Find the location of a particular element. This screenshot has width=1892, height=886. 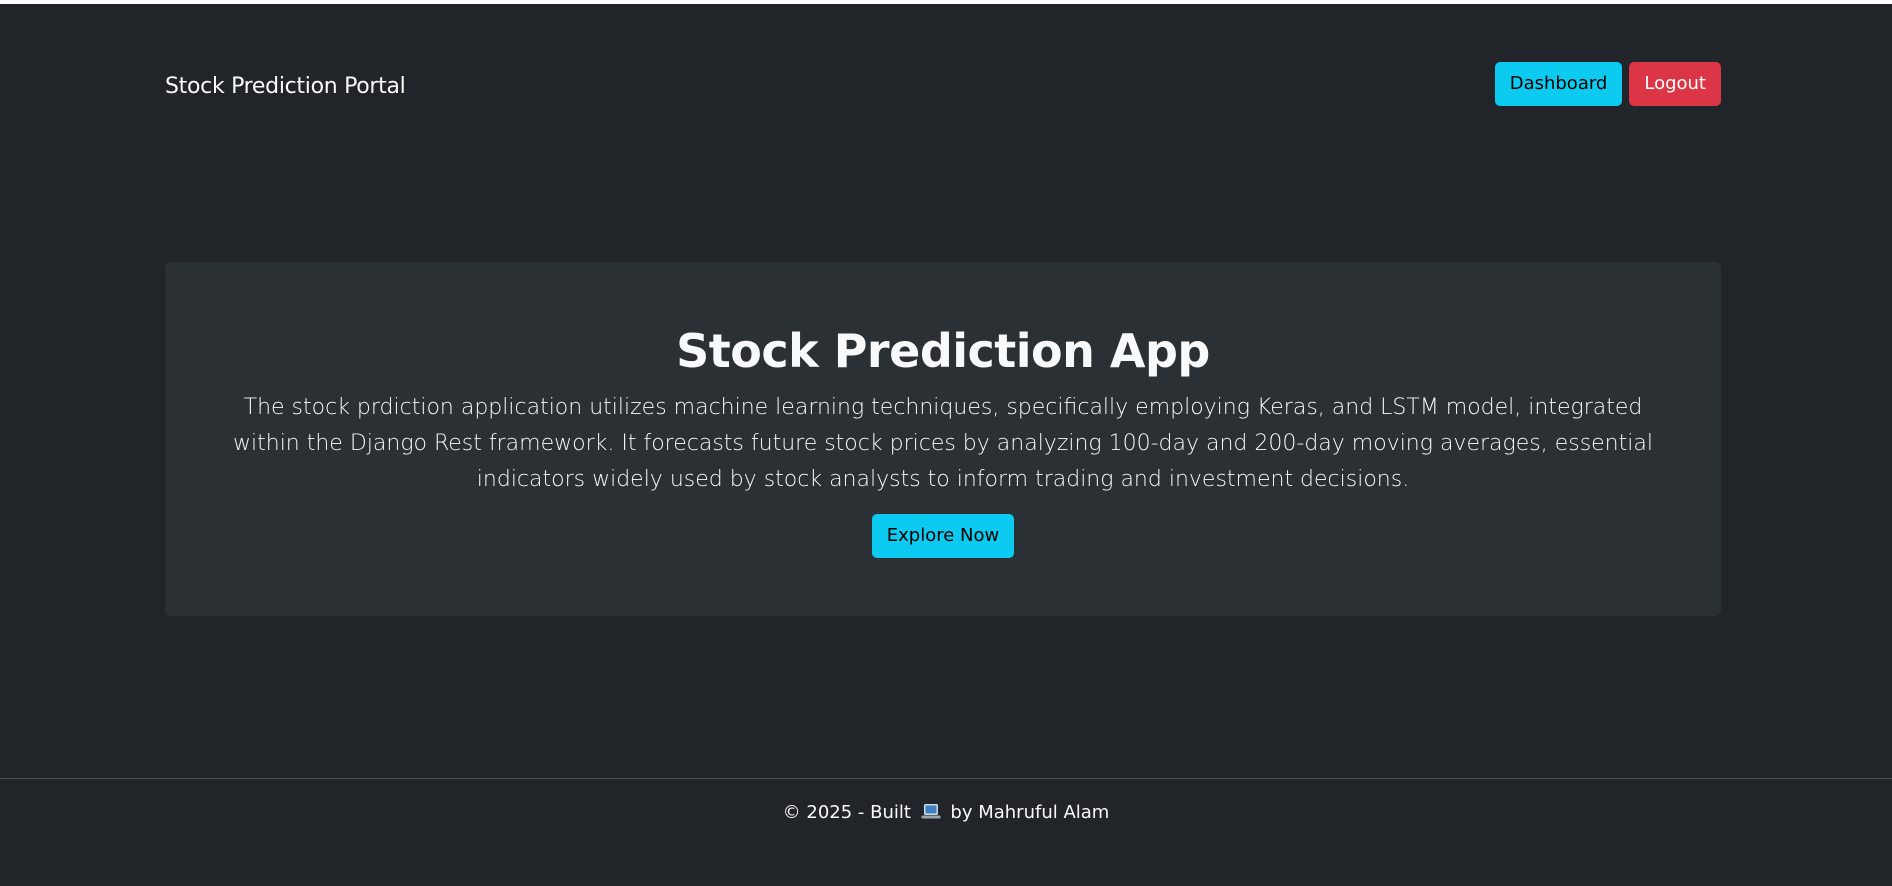

hero-title: Stock Prediction App is located at coordinates (943, 351).